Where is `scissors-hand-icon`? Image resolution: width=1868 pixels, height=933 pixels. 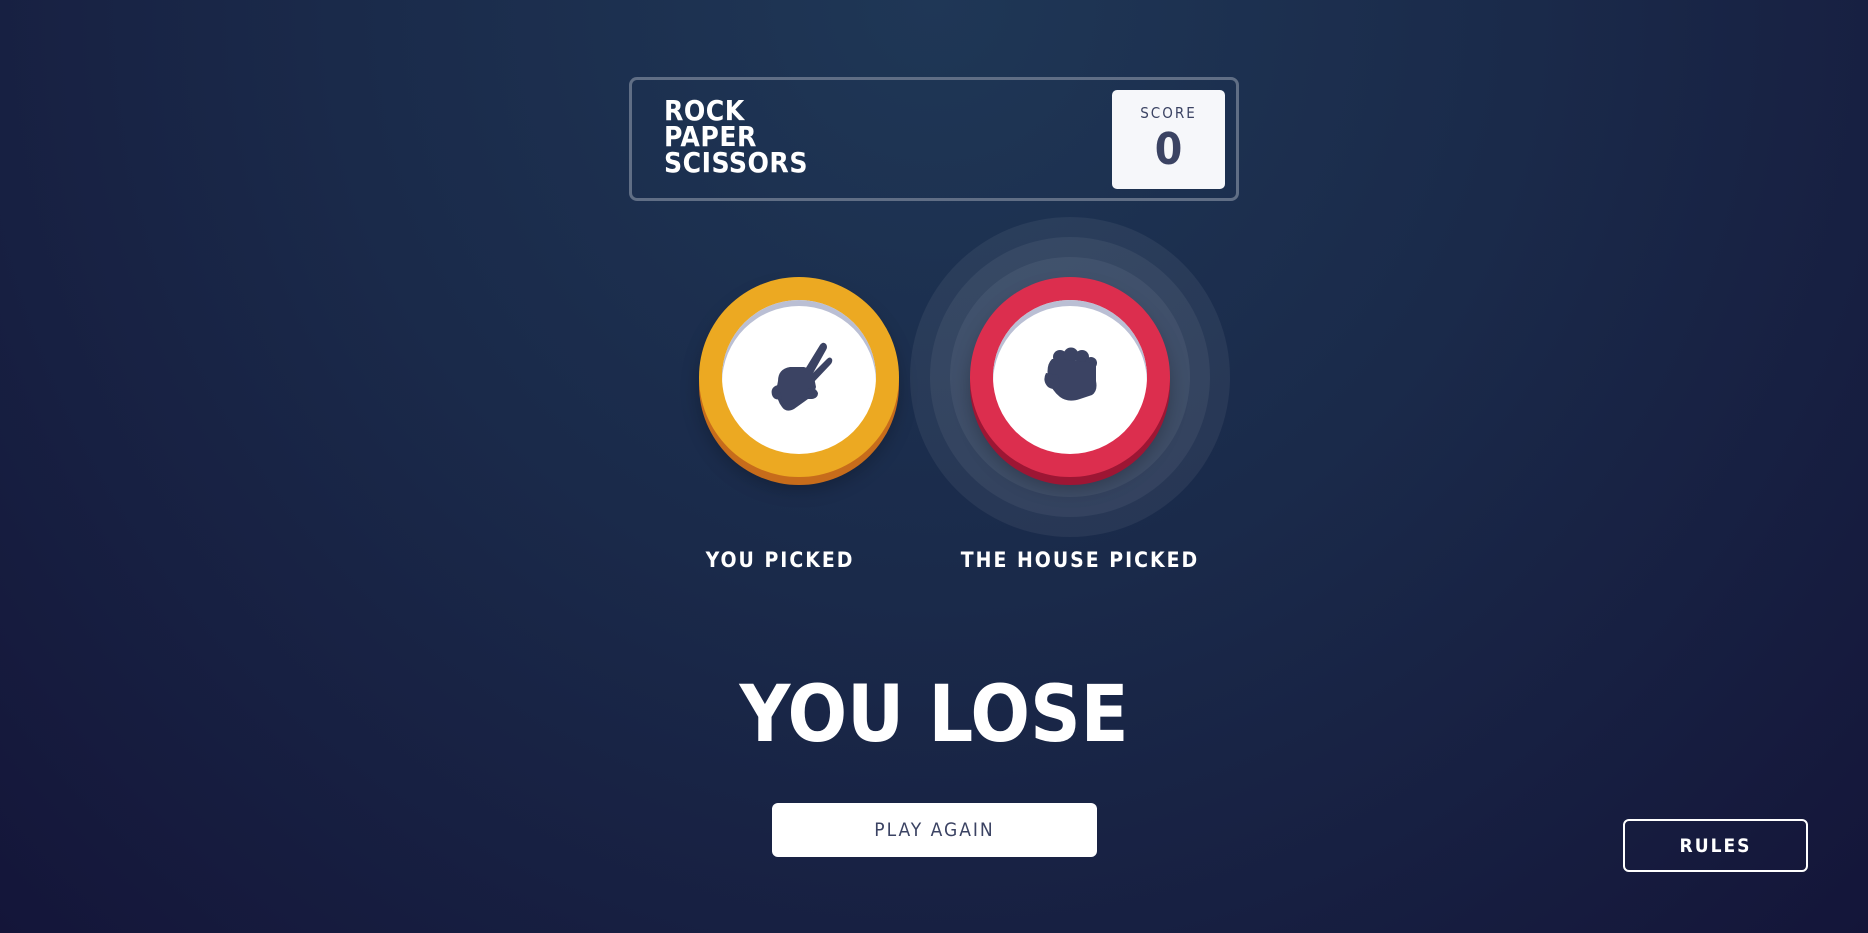
scissors-hand-icon is located at coordinates (799, 377).